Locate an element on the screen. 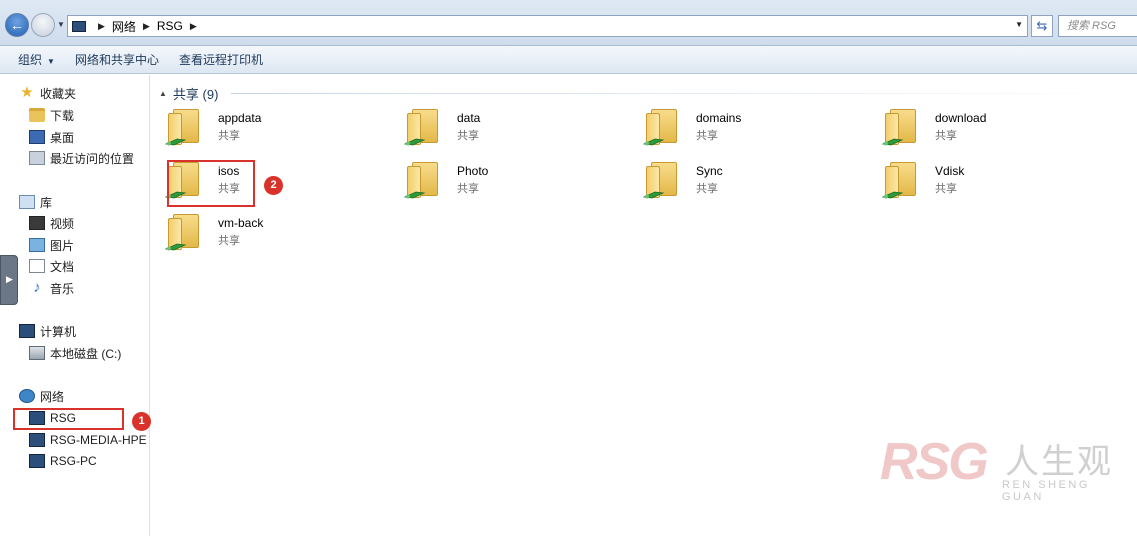 This screenshot has width=1137, height=536. sidebar-libraries-label: 库 is located at coordinates (46, 202).